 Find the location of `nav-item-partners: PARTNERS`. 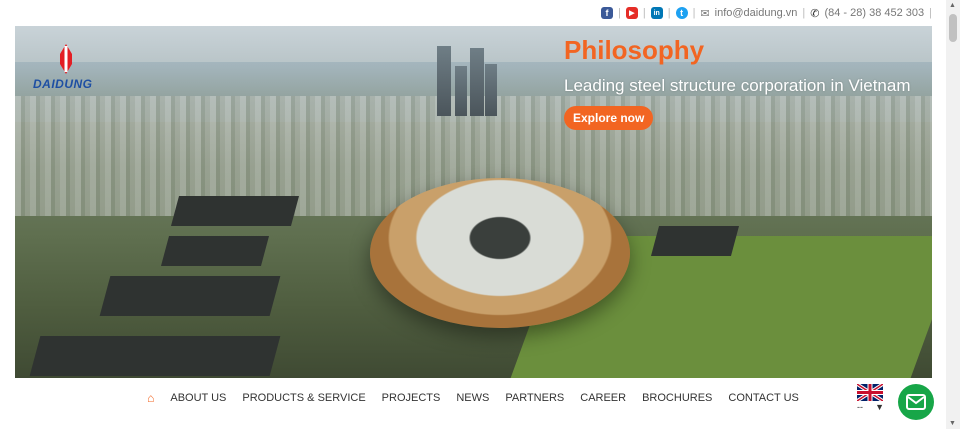

nav-item-partners: PARTNERS is located at coordinates (534, 398).